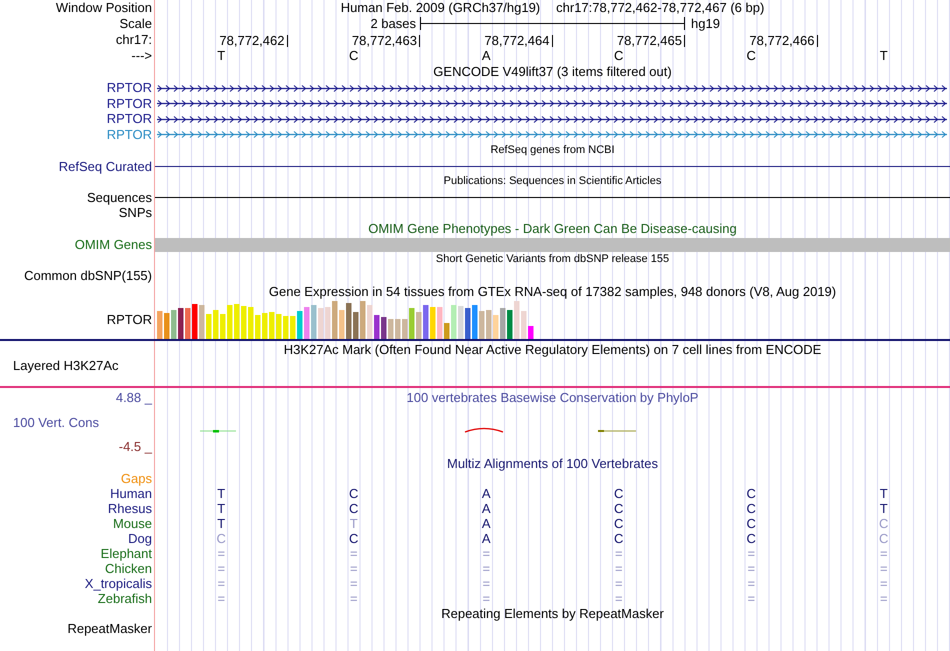 This screenshot has width=950, height=651. I want to click on ruler-position: 78,772,465, so click(650, 40).